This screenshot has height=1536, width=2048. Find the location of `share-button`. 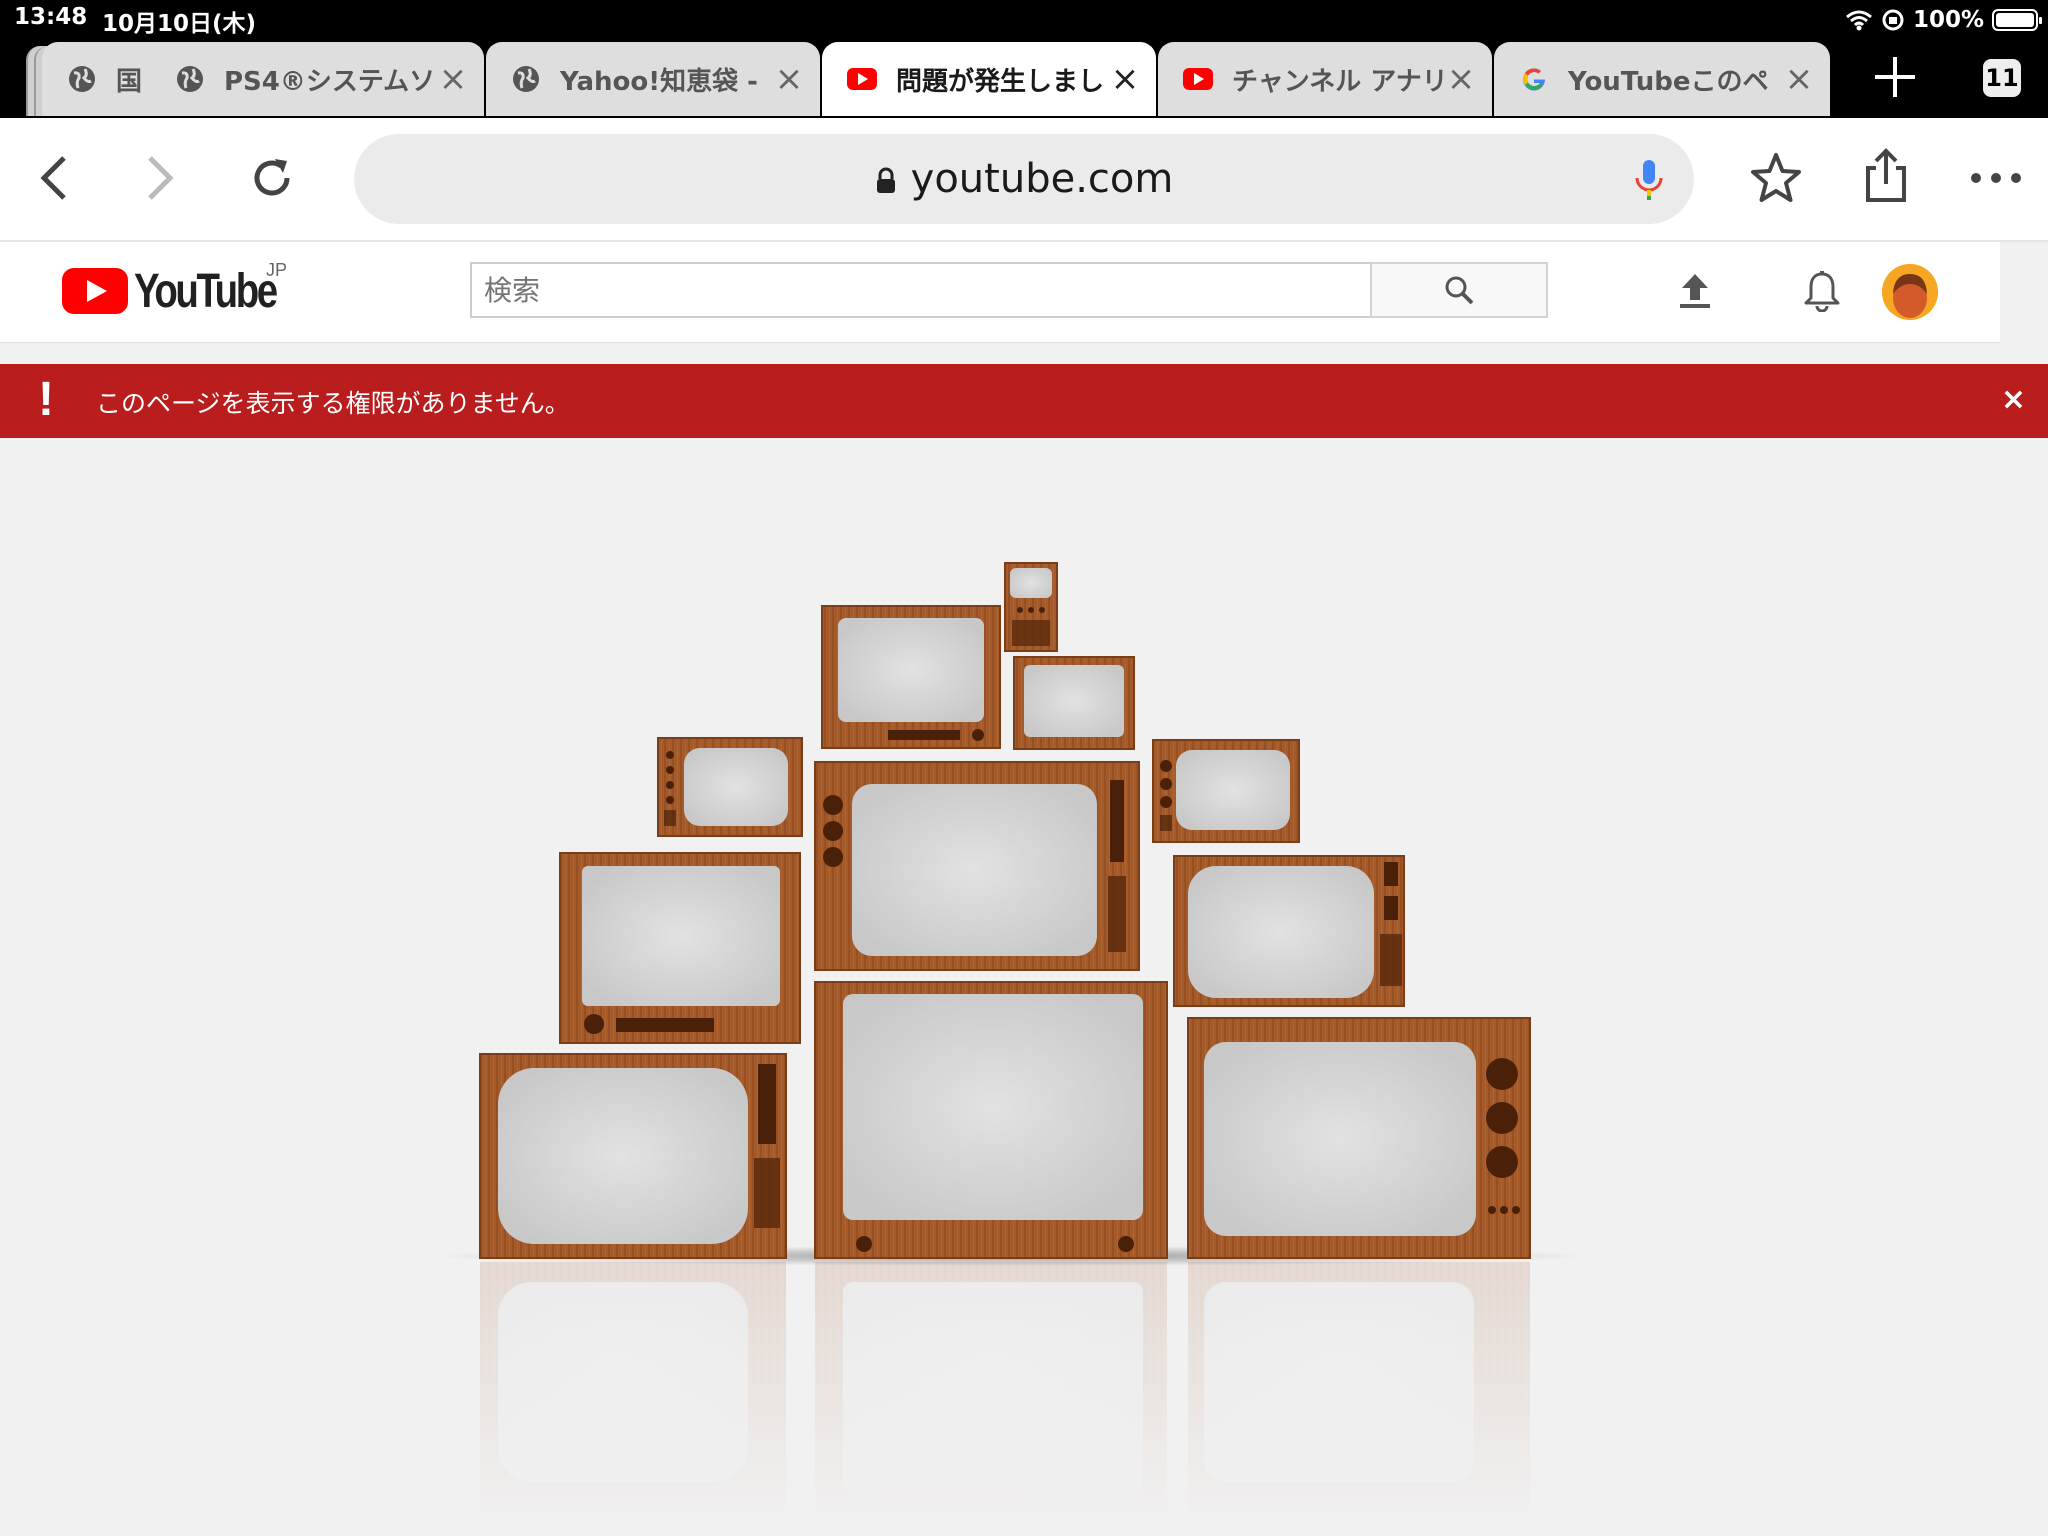

share-button is located at coordinates (1886, 176).